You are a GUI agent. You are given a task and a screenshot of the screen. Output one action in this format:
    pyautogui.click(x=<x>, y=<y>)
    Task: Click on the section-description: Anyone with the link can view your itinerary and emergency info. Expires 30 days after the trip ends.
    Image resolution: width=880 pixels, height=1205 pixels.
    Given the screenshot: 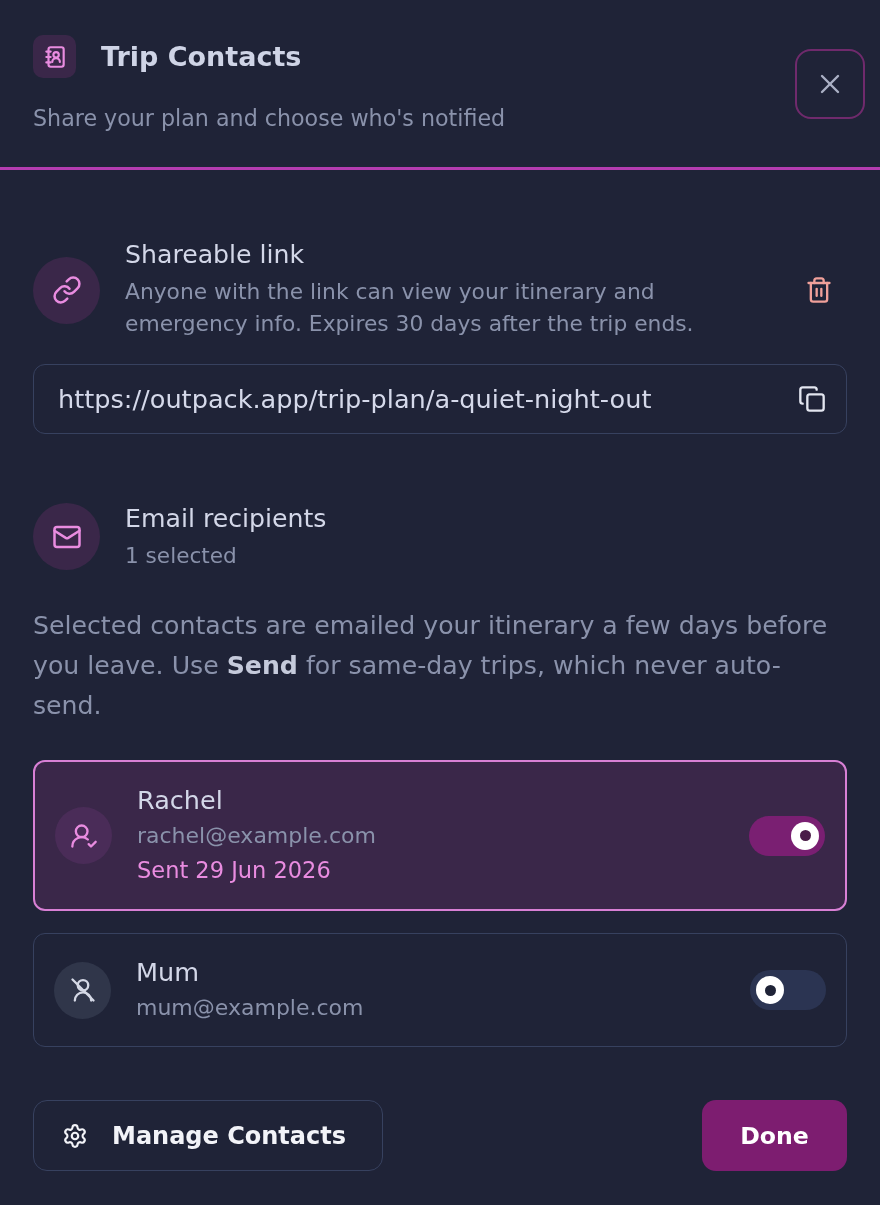 What is the action you would take?
    pyautogui.click(x=410, y=308)
    